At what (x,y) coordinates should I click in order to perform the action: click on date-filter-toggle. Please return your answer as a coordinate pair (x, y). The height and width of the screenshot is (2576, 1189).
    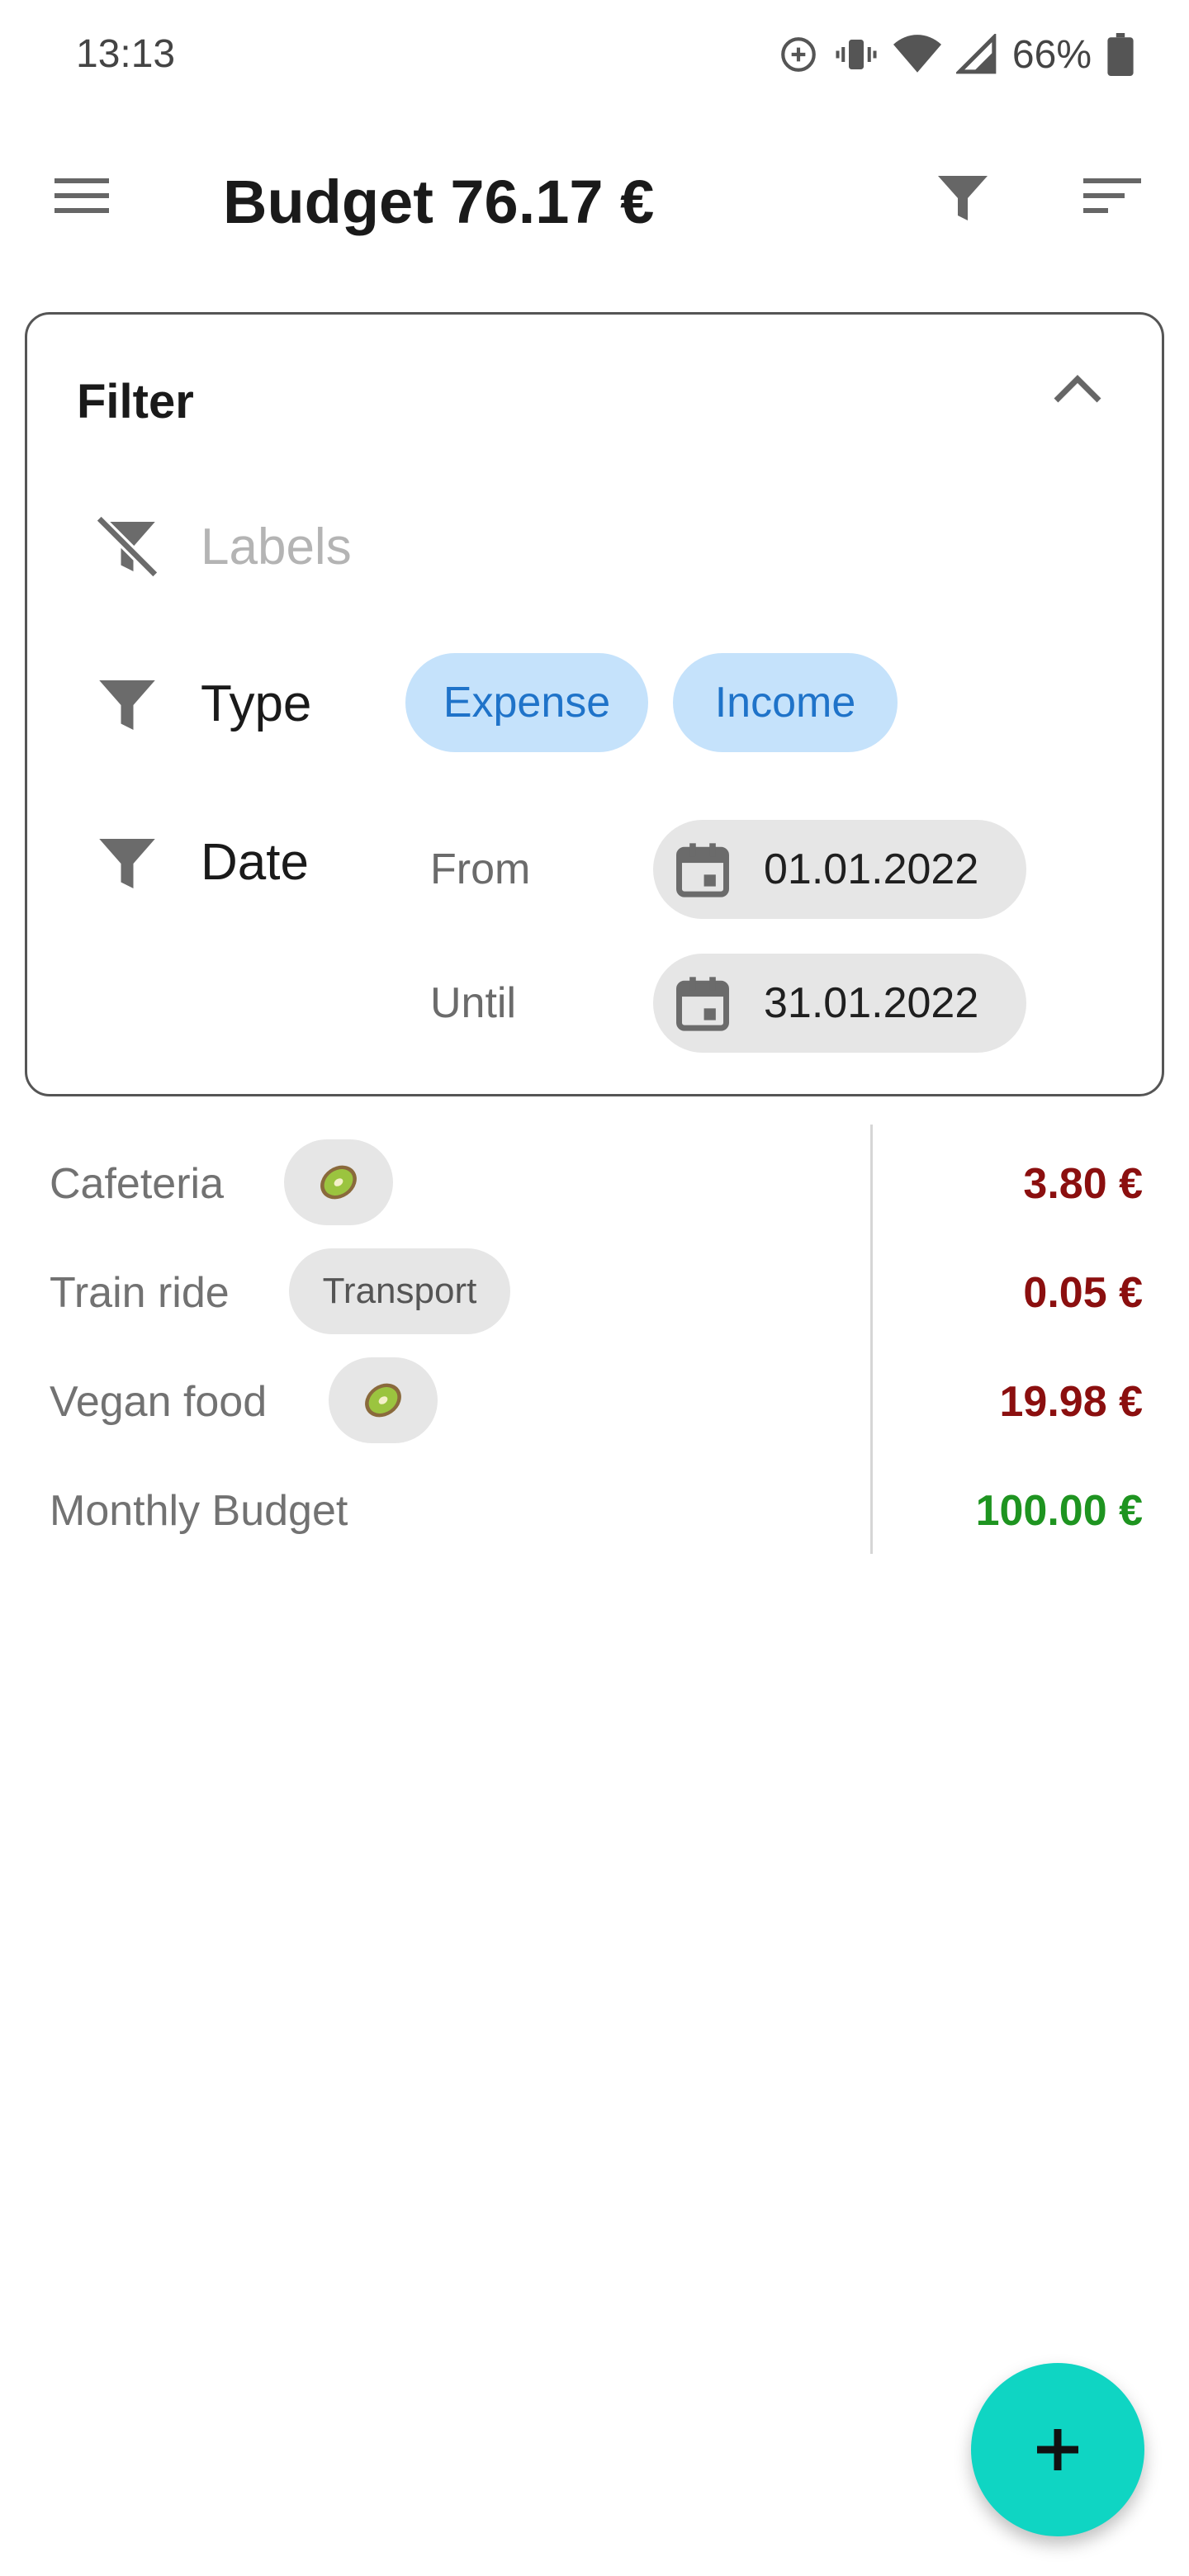
    Looking at the image, I should click on (127, 863).